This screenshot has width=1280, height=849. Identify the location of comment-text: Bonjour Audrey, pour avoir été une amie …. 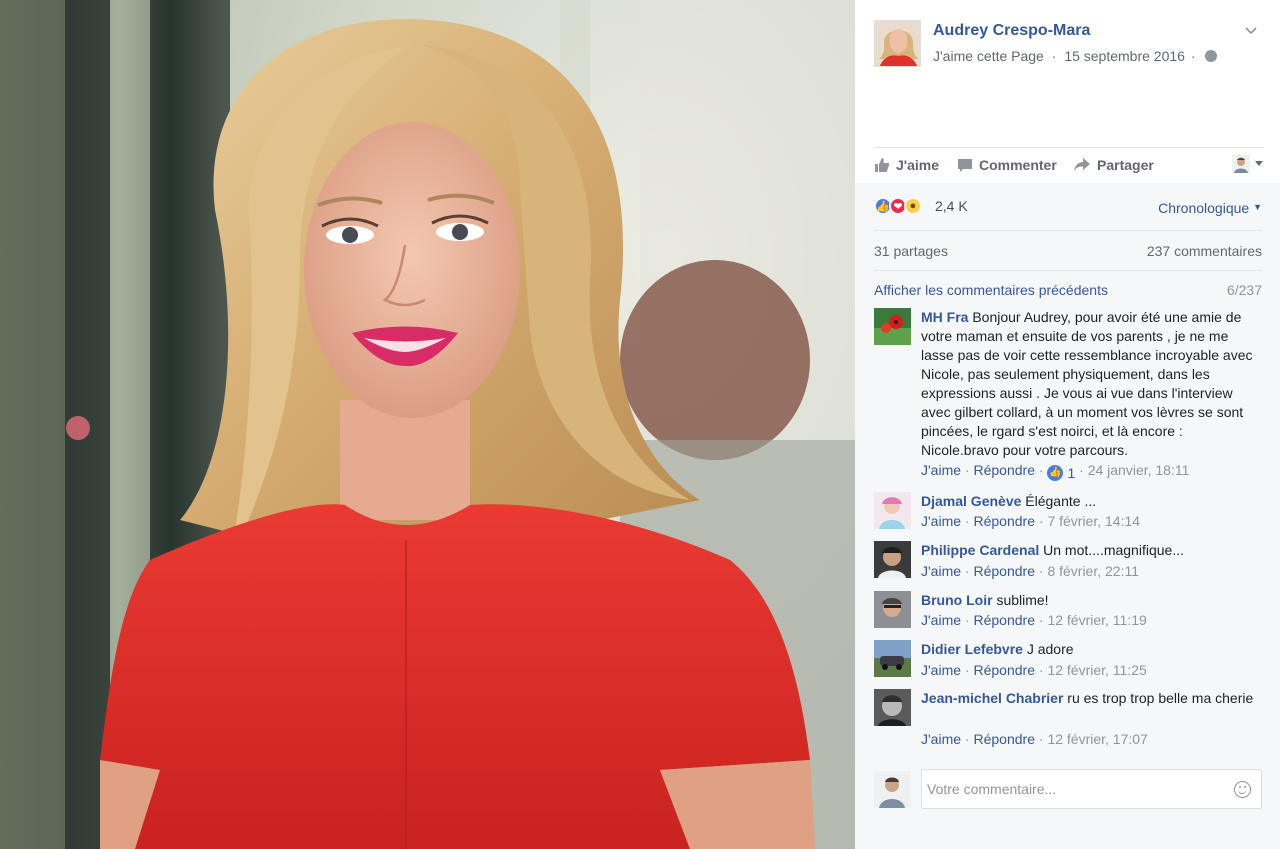
(1087, 383).